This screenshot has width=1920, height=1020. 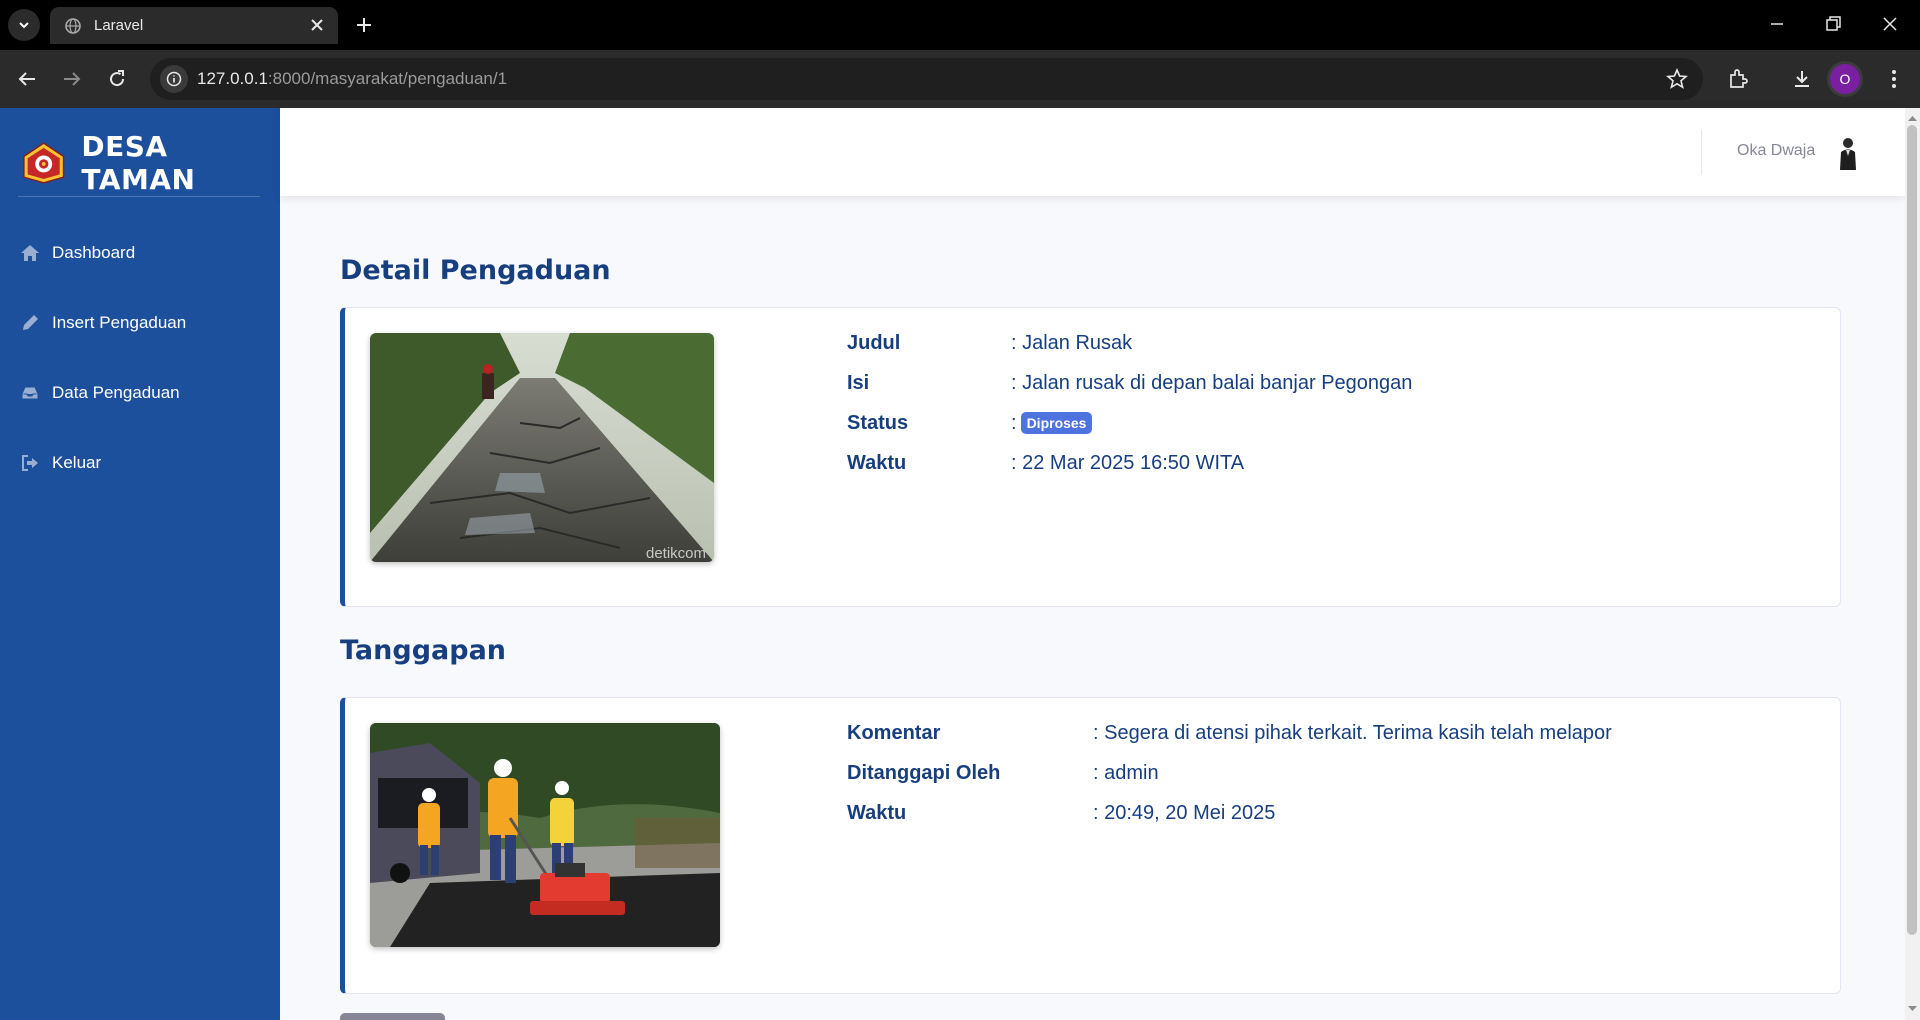 I want to click on browser-tab: Laravel, so click(x=194, y=25).